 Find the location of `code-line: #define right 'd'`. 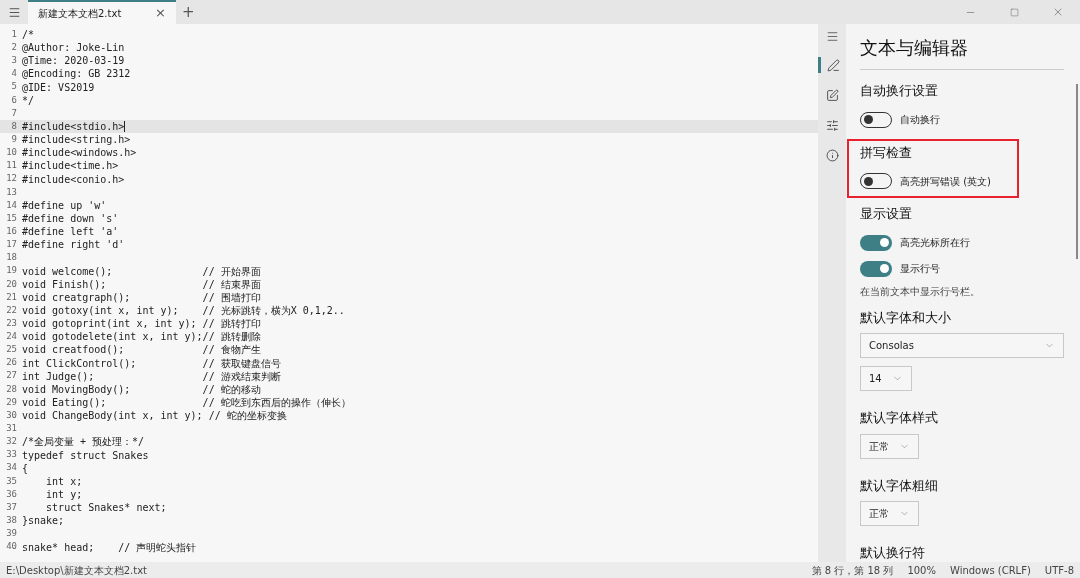

code-line: #define right 'd' is located at coordinates (73, 245).